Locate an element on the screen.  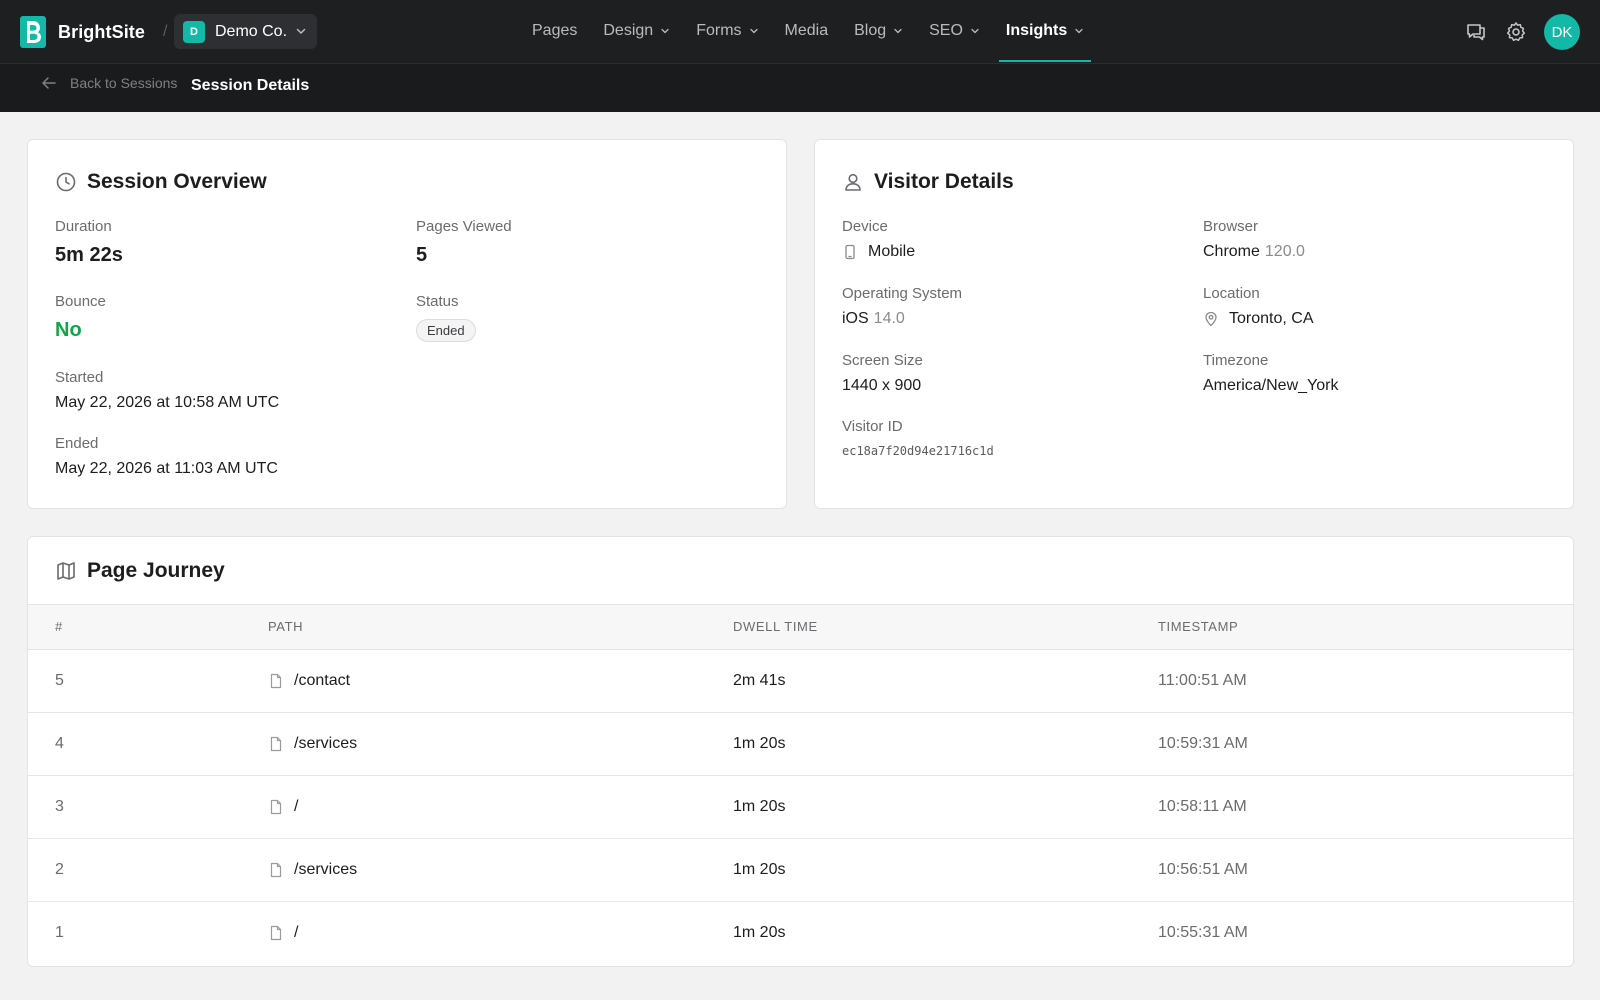
started-field: Started May 22, 2026 at 10:58 AM UTC is located at coordinates (167, 390).